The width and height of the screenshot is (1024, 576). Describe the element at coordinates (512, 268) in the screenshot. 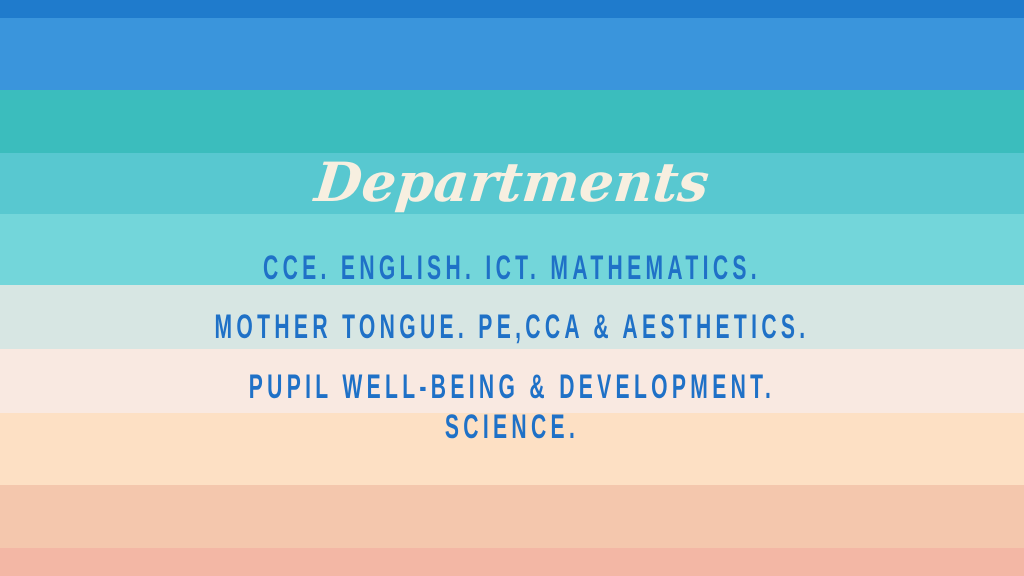

I see `department-line-1: CCE. ENGLISH. ICT. MATHEMATICS.` at that location.